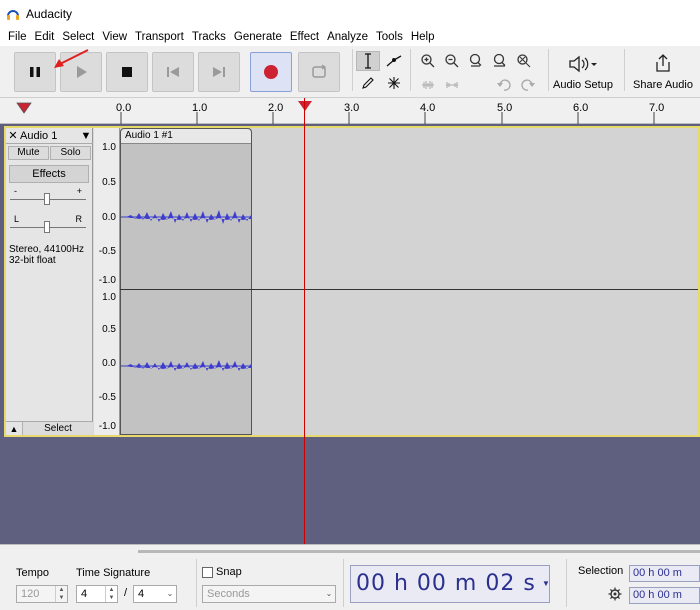 The image size is (700, 610). I want to click on collapse-track-icon: ▲, so click(14, 429).